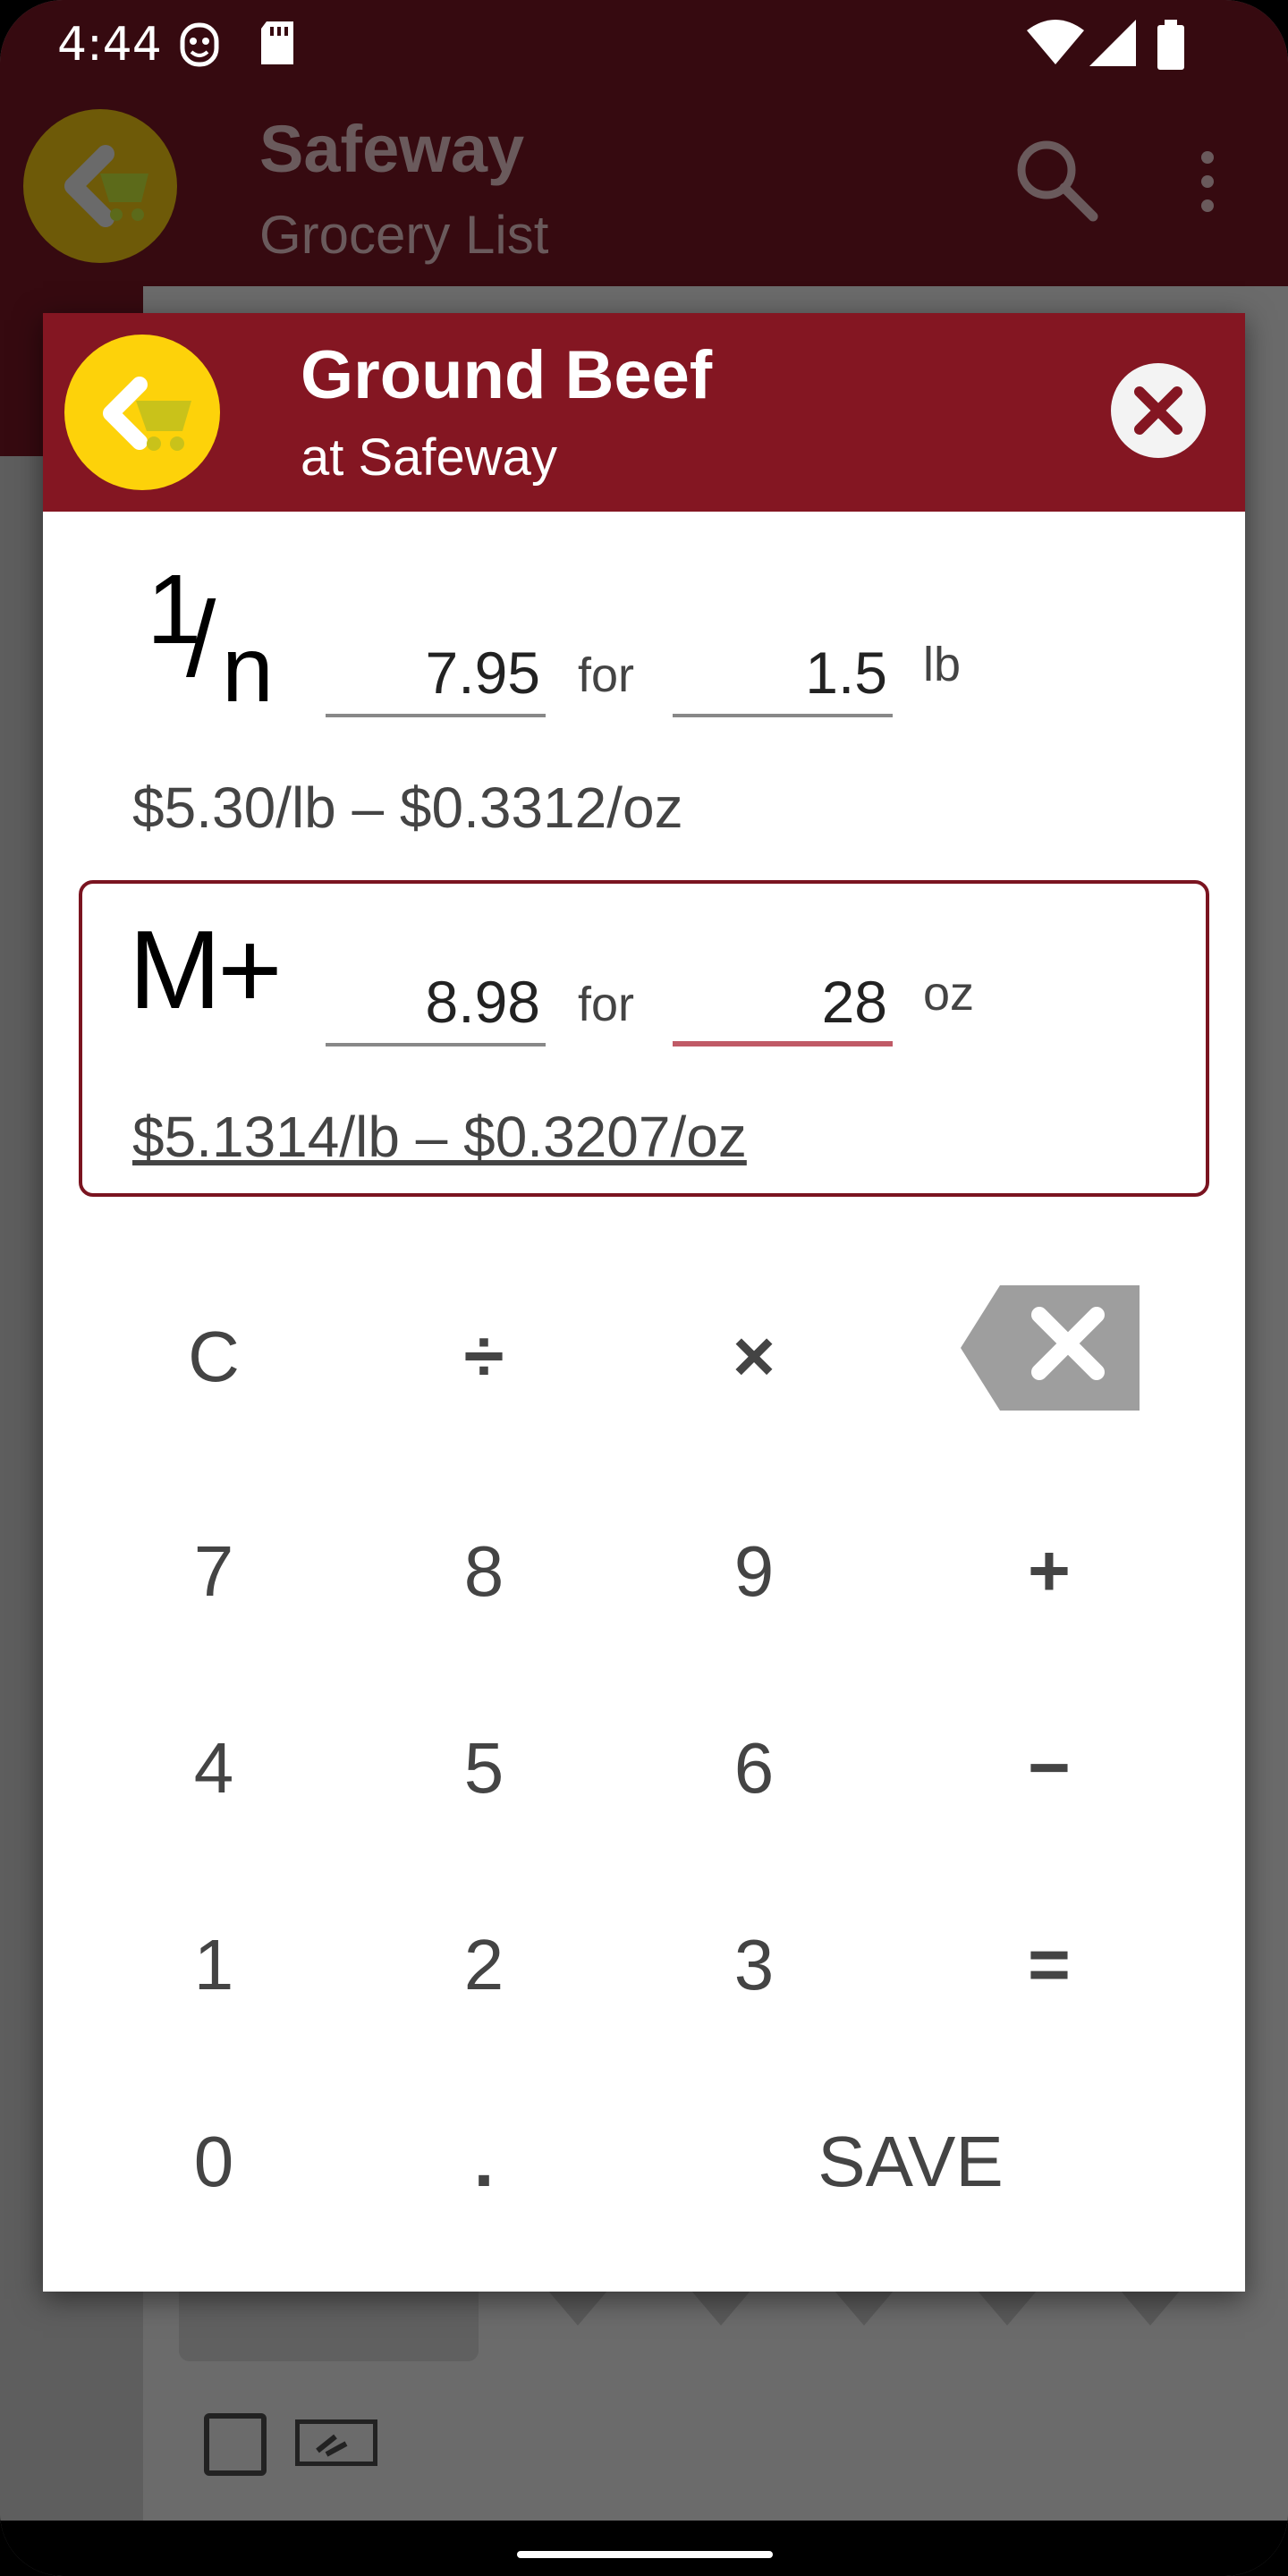 This screenshot has width=1288, height=2576. Describe the element at coordinates (606, 1004) in the screenshot. I see `for-label-2: for` at that location.